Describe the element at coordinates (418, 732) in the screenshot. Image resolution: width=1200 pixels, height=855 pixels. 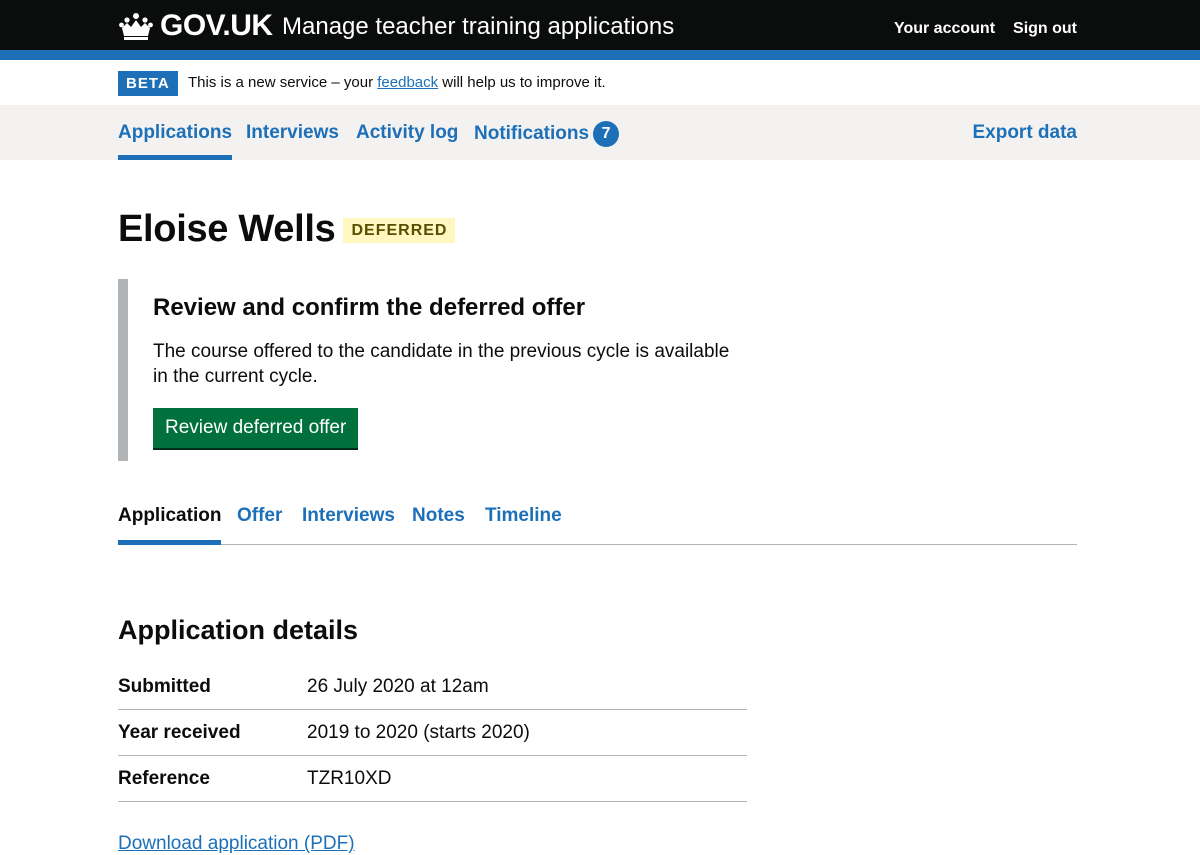
I see `summary-value-year-received: 2019 to 2020 (starts 2020)` at that location.